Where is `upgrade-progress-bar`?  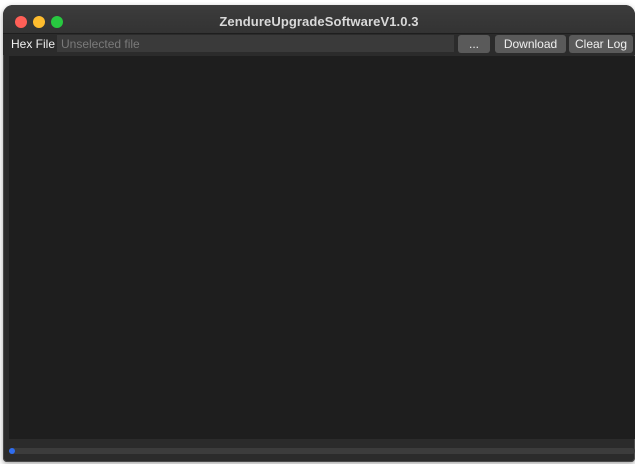 upgrade-progress-bar is located at coordinates (322, 451).